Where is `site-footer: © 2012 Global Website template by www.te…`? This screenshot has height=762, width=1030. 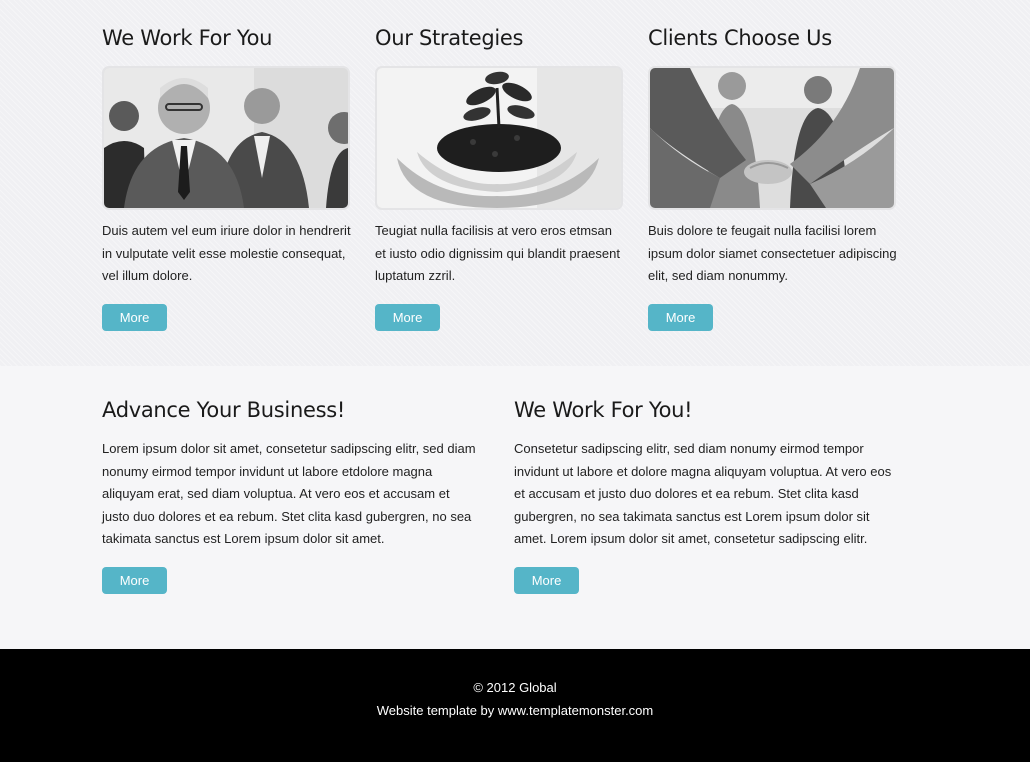
site-footer: © 2012 Global Website template by www.te… is located at coordinates (515, 705).